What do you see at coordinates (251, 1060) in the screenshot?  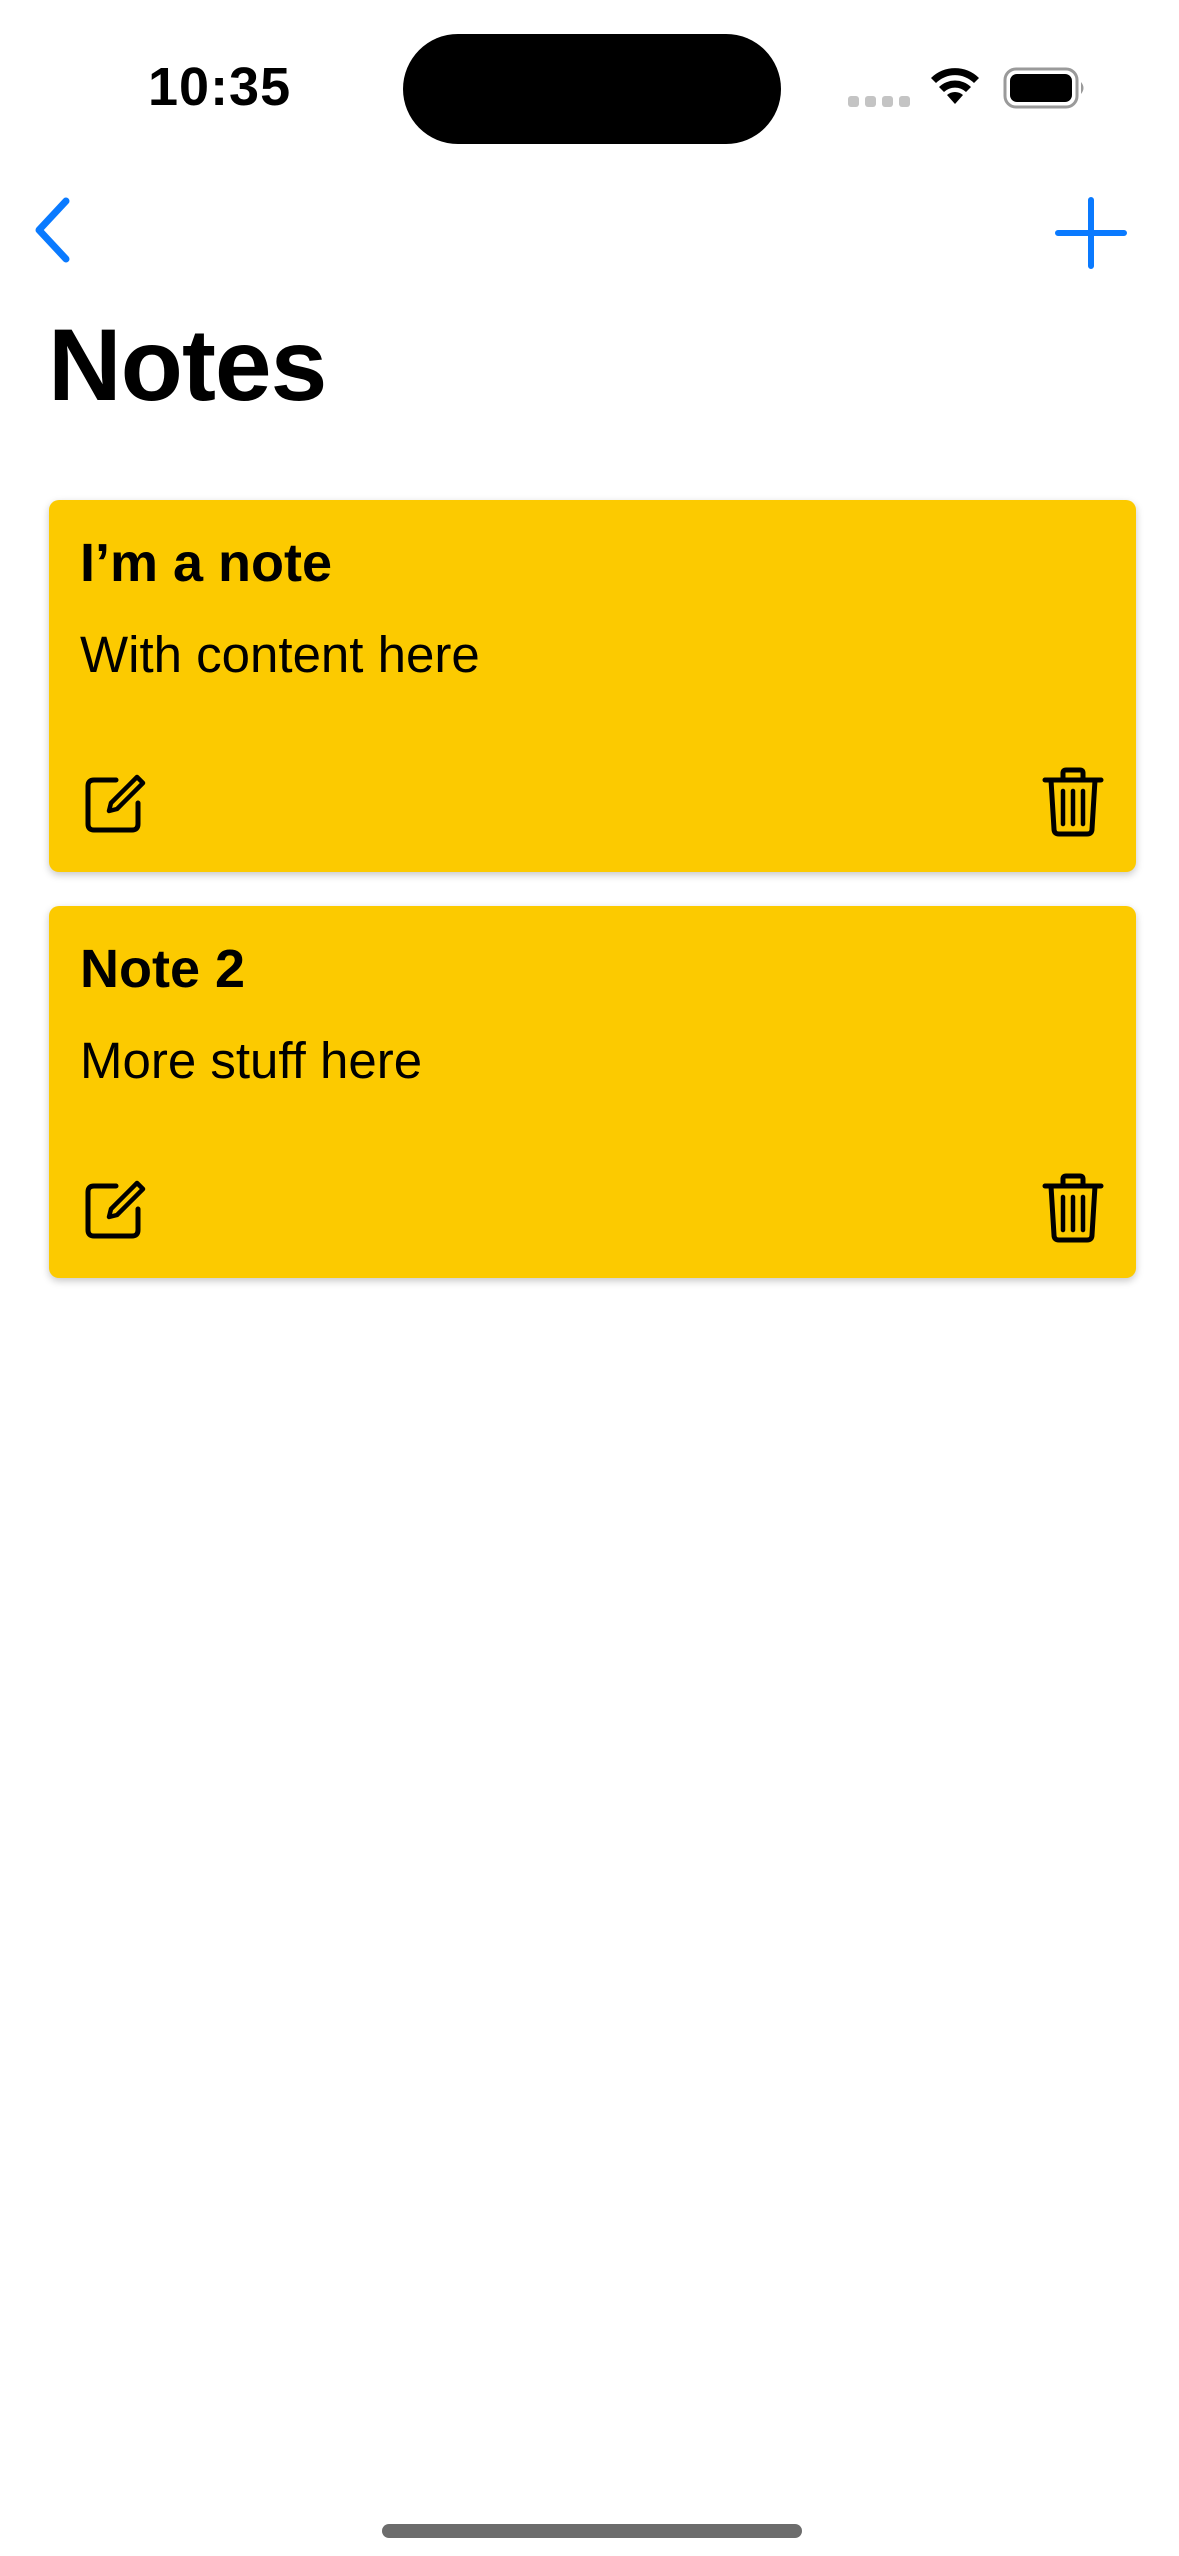 I see `note-content: More stuff here` at bounding box center [251, 1060].